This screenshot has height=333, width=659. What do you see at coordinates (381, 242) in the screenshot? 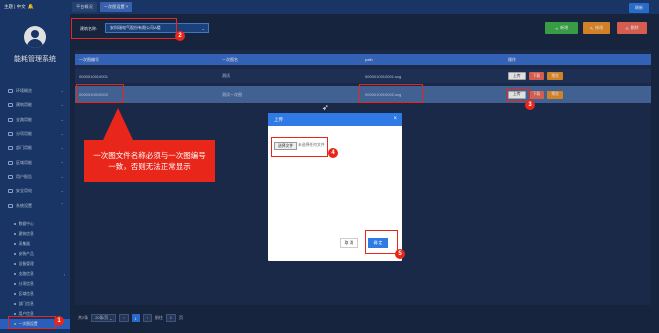
I see `annotation-box-confirm` at bounding box center [381, 242].